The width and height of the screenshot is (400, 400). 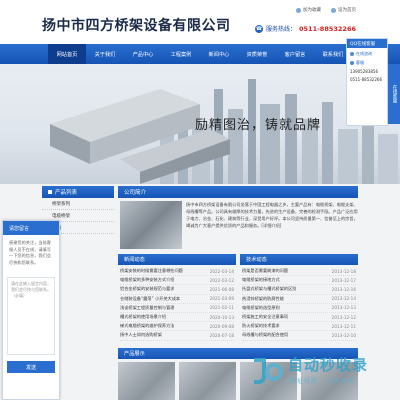 I want to click on news-date: 2020-09-08, so click(x=221, y=326).